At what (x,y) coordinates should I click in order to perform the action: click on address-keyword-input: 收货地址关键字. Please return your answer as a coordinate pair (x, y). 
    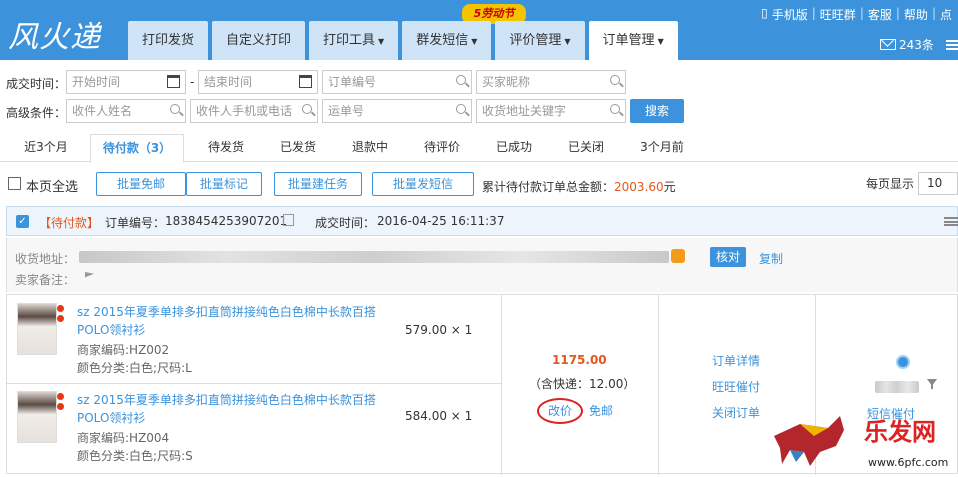
    Looking at the image, I should click on (551, 111).